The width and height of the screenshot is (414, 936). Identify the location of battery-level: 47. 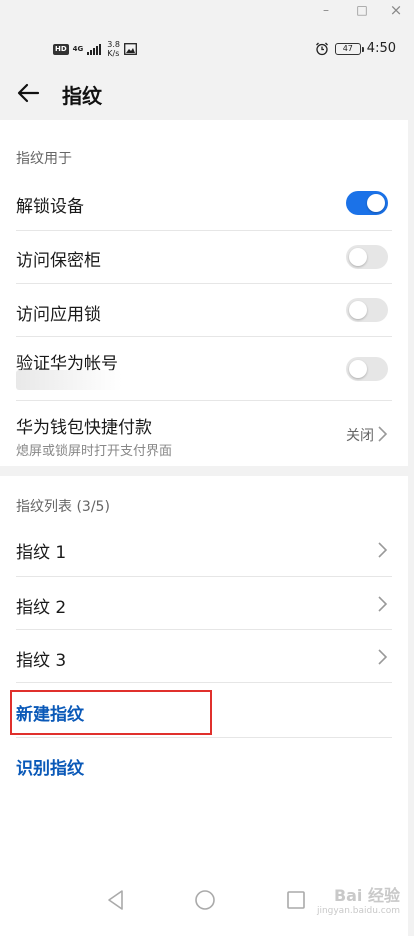
(347, 48).